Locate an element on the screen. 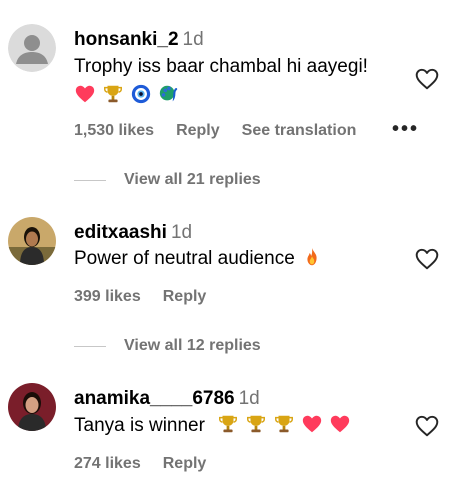 This screenshot has width=464, height=482. view-replies-label: View all 21 replies is located at coordinates (192, 179).